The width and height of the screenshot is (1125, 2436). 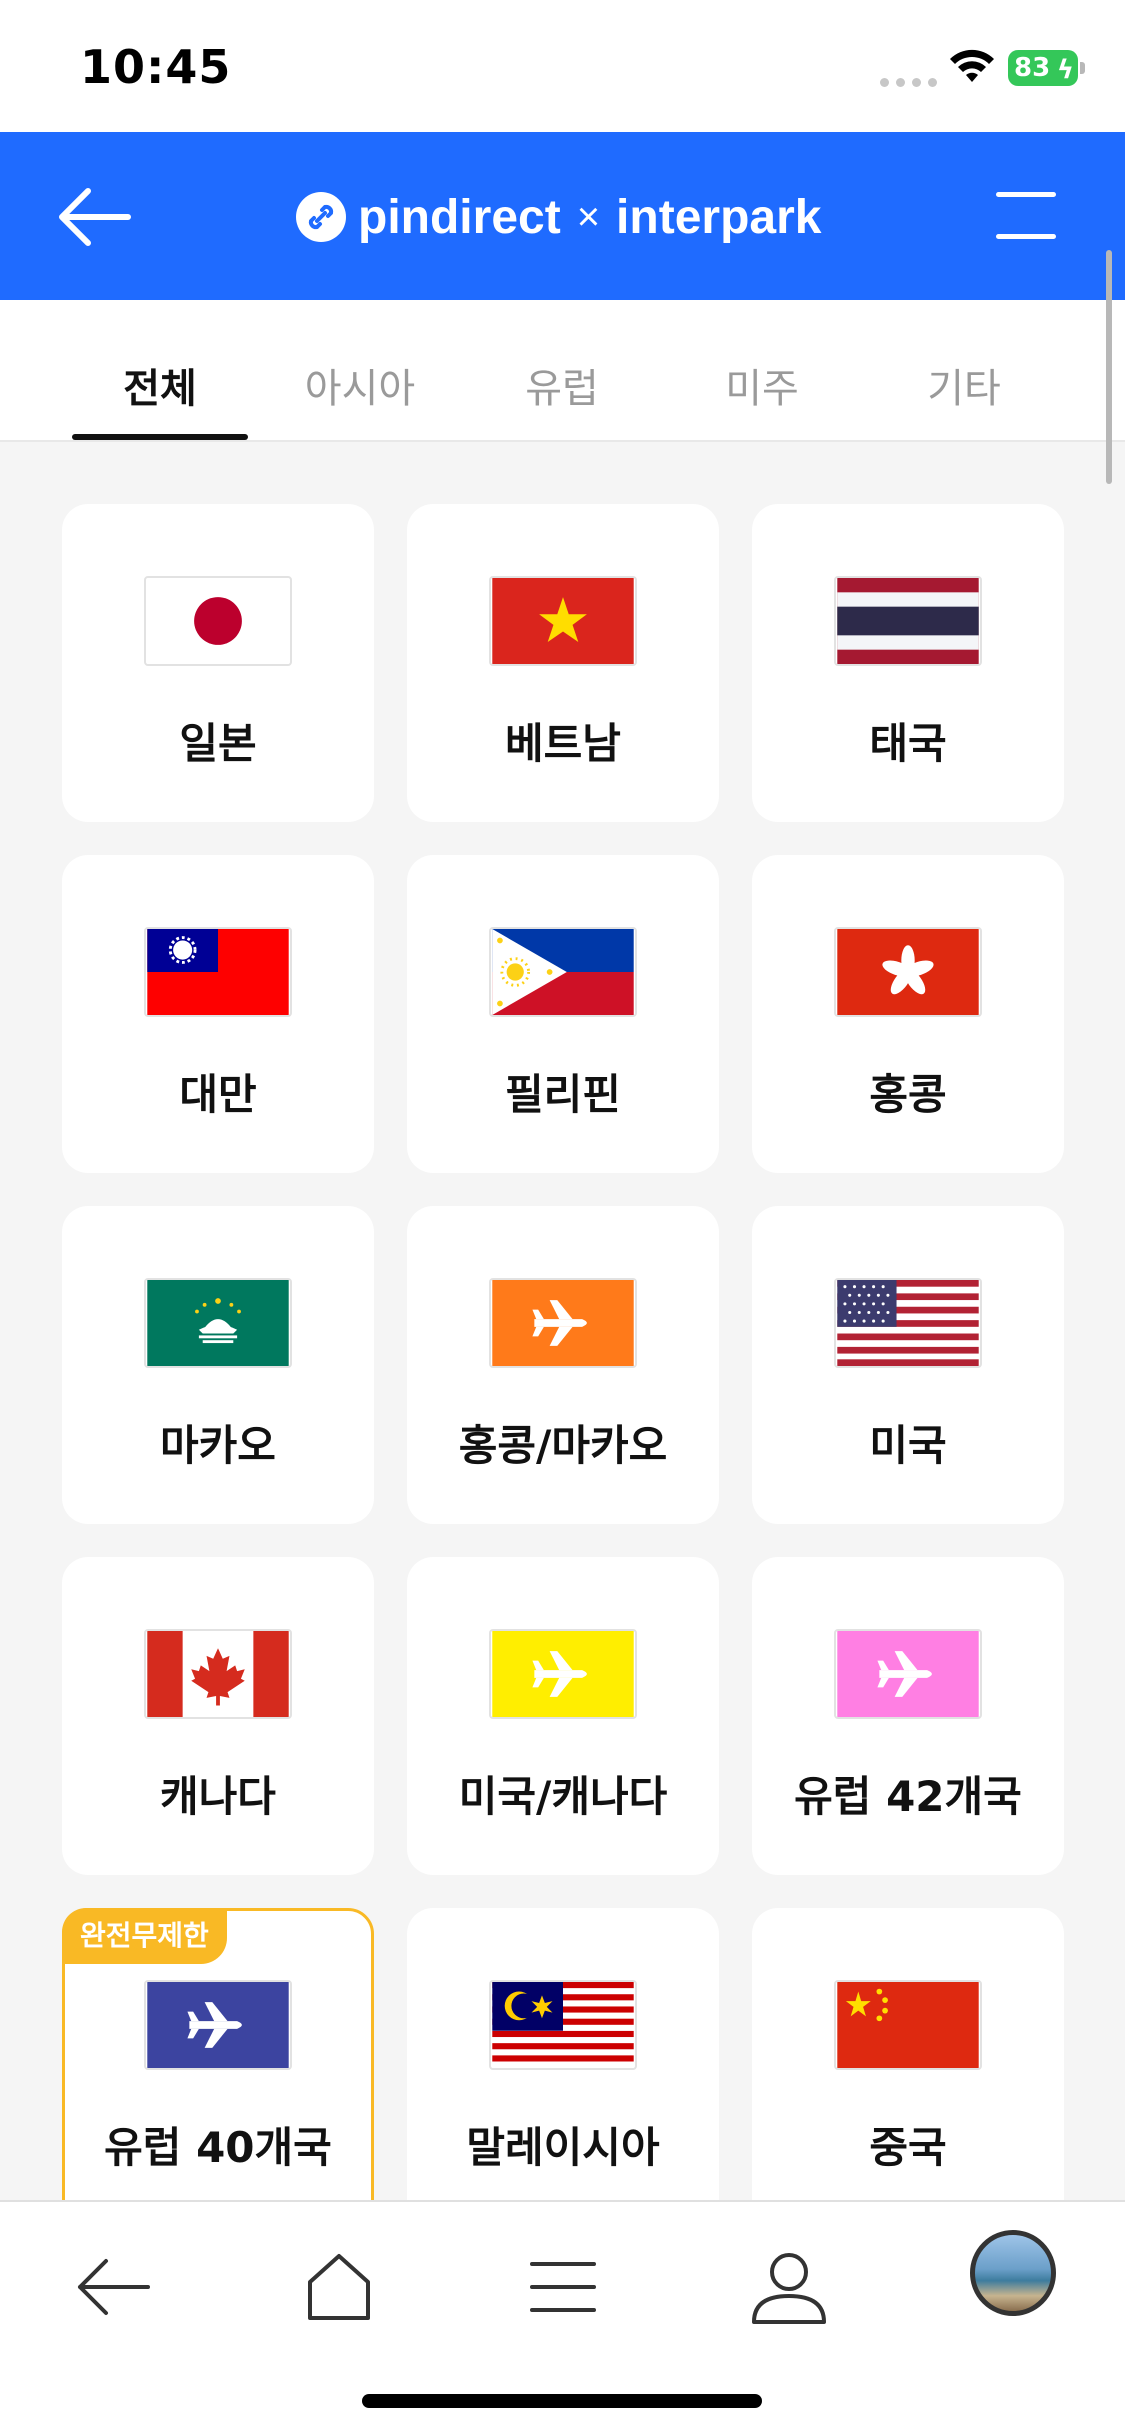 What do you see at coordinates (563, 1796) in the screenshot?
I see `destination-label: 미국/캐나다` at bounding box center [563, 1796].